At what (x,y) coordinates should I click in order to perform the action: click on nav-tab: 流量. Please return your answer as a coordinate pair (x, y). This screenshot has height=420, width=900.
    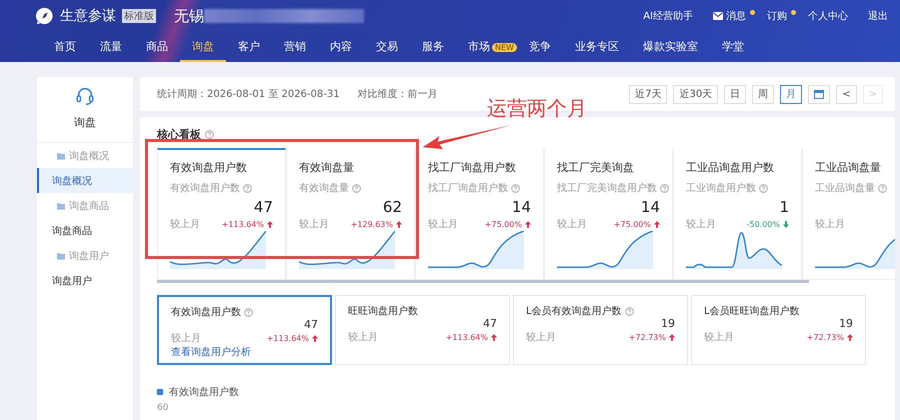
    Looking at the image, I should click on (111, 47).